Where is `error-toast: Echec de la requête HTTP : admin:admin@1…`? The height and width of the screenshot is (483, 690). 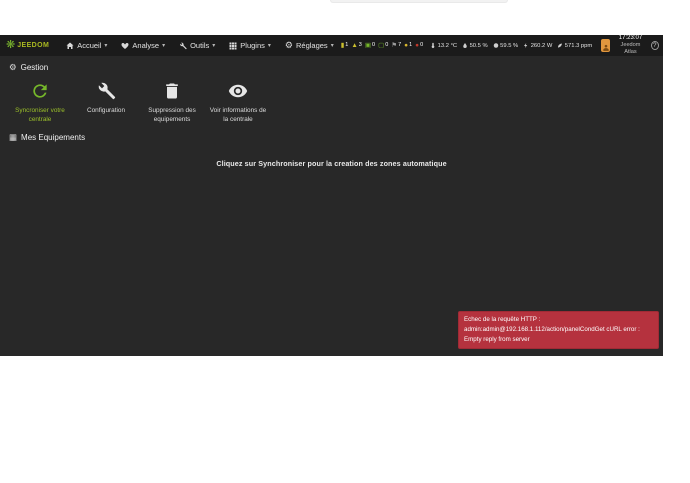 error-toast: Echec de la requête HTTP : admin:admin@1… is located at coordinates (558, 330).